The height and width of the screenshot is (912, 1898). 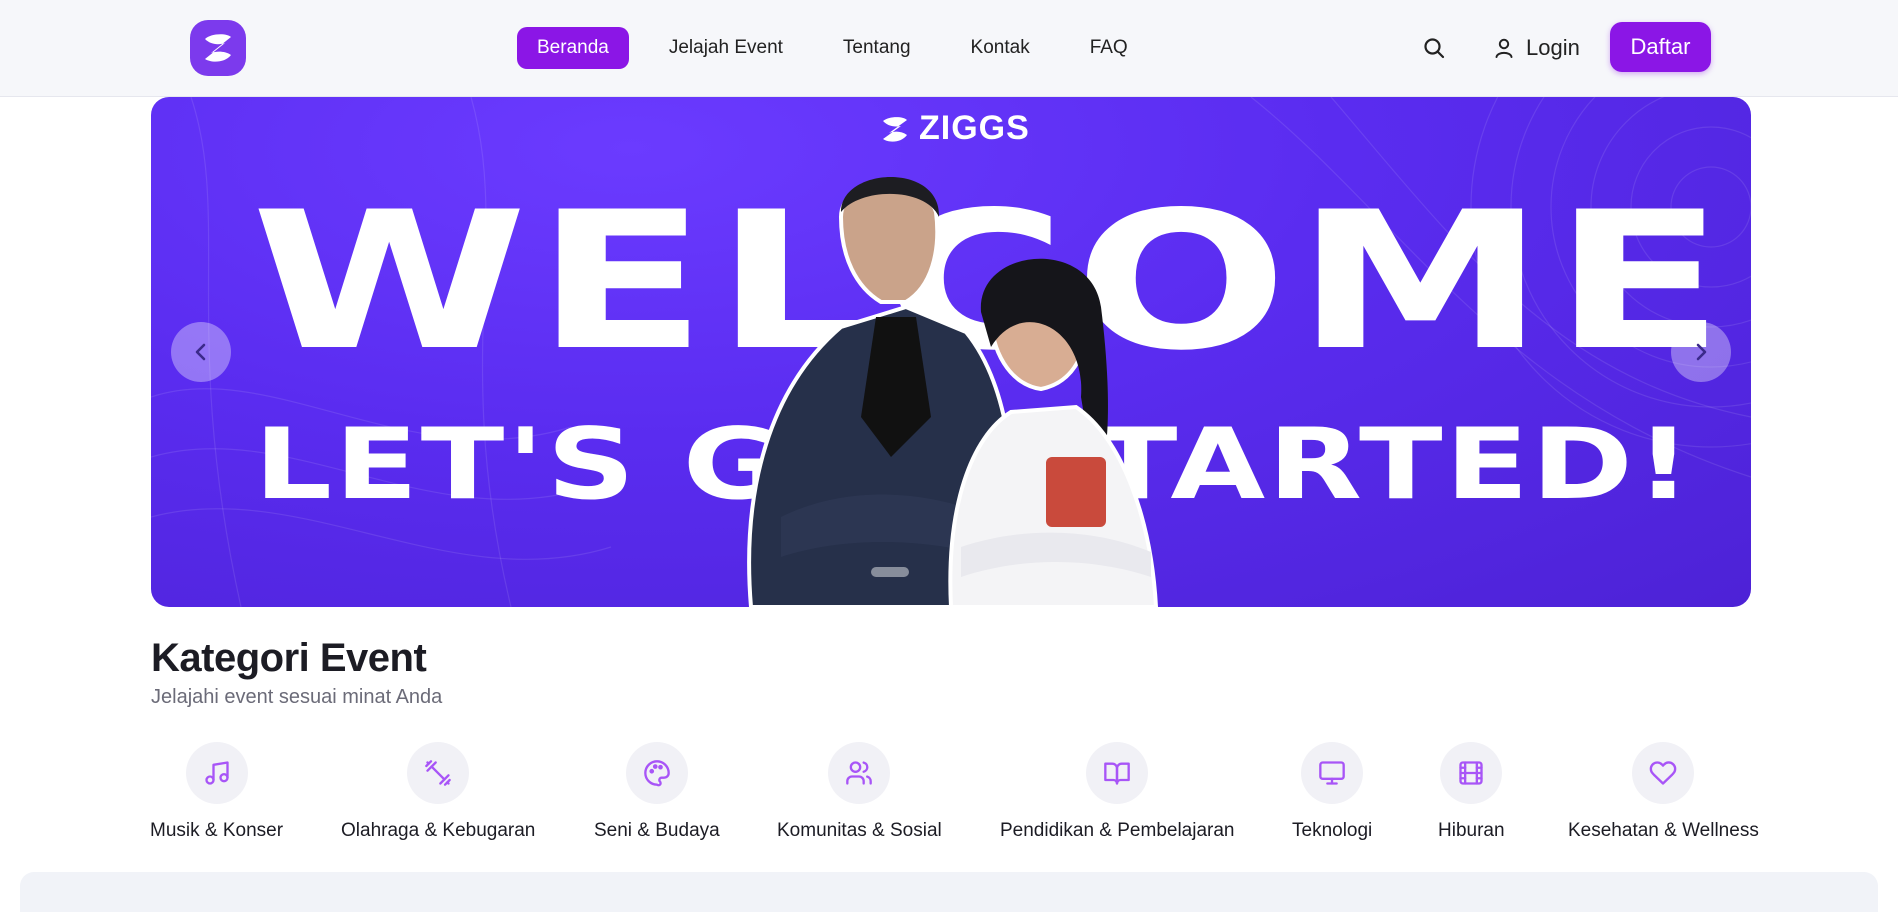 What do you see at coordinates (895, 129) in the screenshot?
I see `ziggs-brand-icon` at bounding box center [895, 129].